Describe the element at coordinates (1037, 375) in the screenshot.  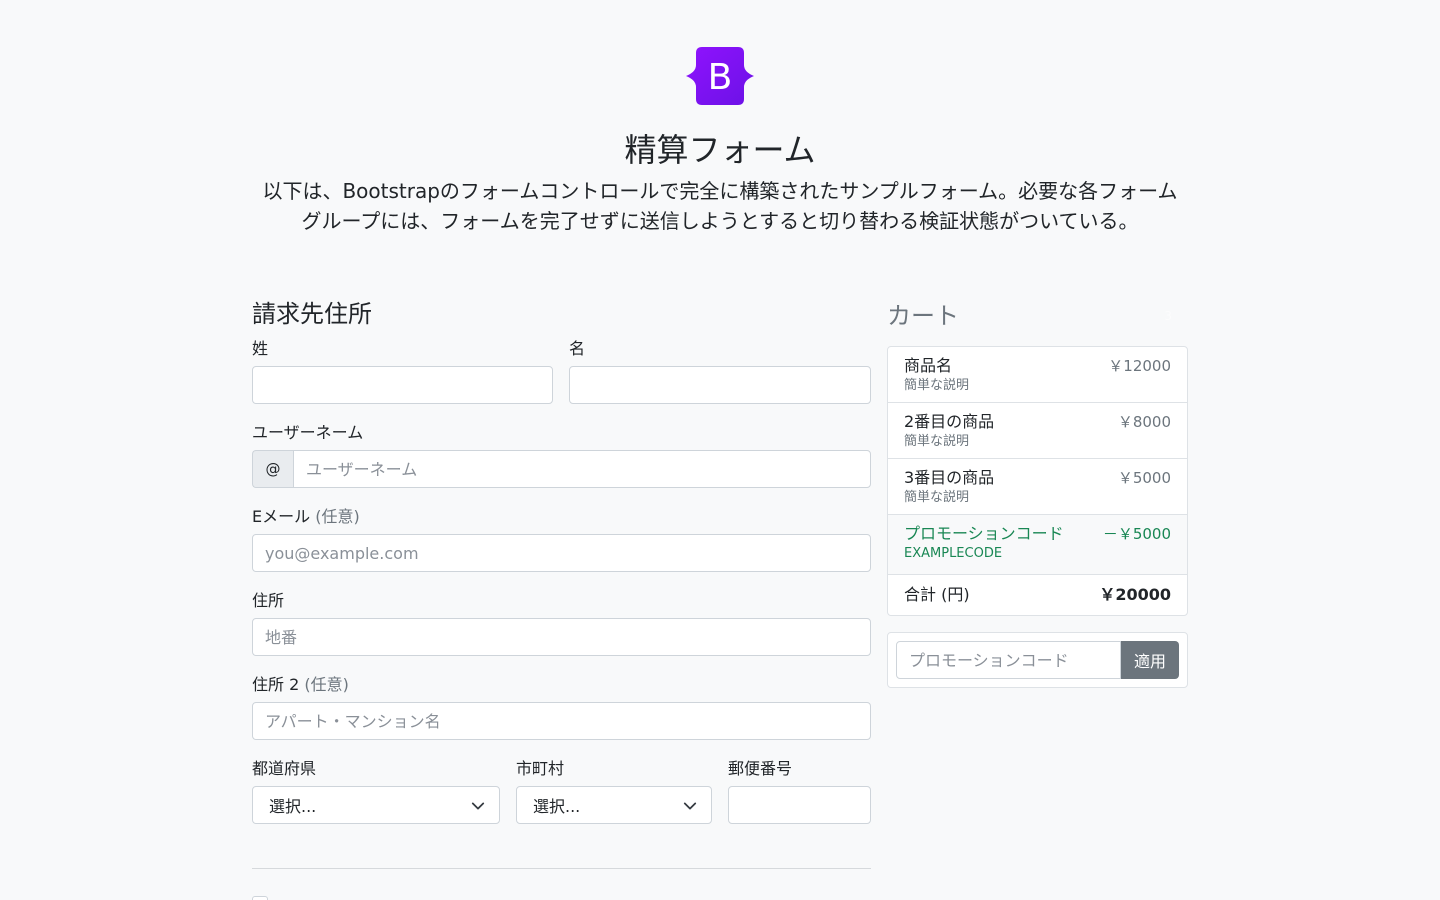
I see `cart-item: 商品名 簡単な説明 ￥12000` at that location.